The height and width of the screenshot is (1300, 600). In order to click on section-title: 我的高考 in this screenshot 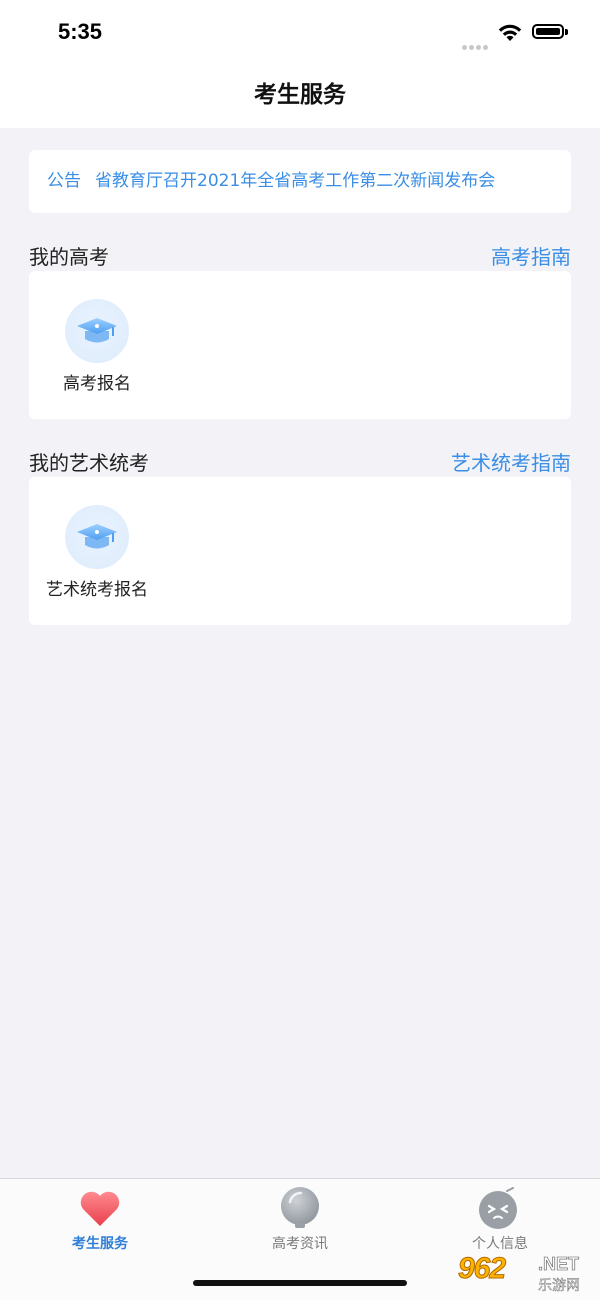, I will do `click(69, 257)`.